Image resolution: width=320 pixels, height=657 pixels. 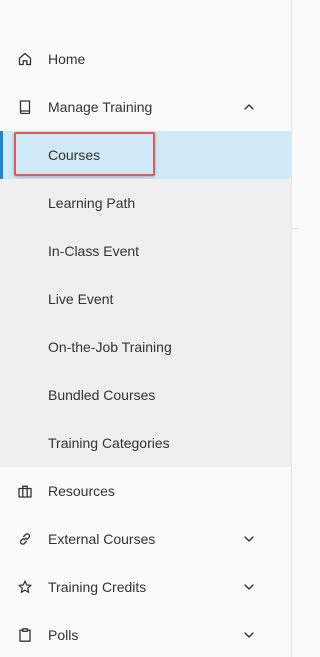 What do you see at coordinates (145, 59) in the screenshot?
I see `sidebar-item-home: Home` at bounding box center [145, 59].